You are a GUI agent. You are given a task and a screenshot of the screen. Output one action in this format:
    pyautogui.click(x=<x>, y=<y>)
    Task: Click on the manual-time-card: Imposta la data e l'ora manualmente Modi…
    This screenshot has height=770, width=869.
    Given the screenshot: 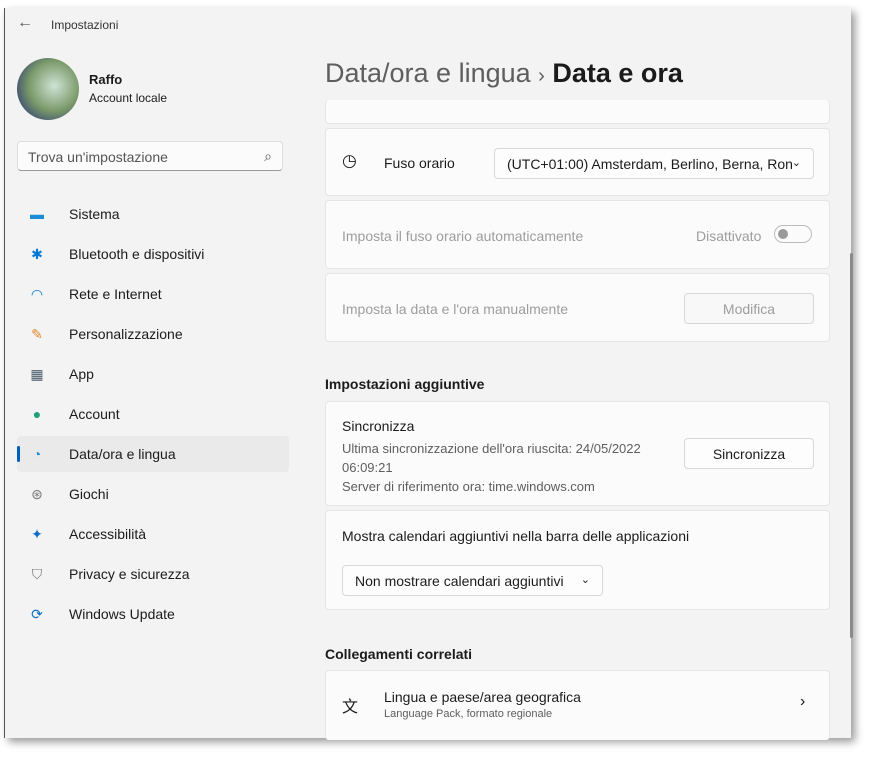 What is the action you would take?
    pyautogui.click(x=577, y=307)
    